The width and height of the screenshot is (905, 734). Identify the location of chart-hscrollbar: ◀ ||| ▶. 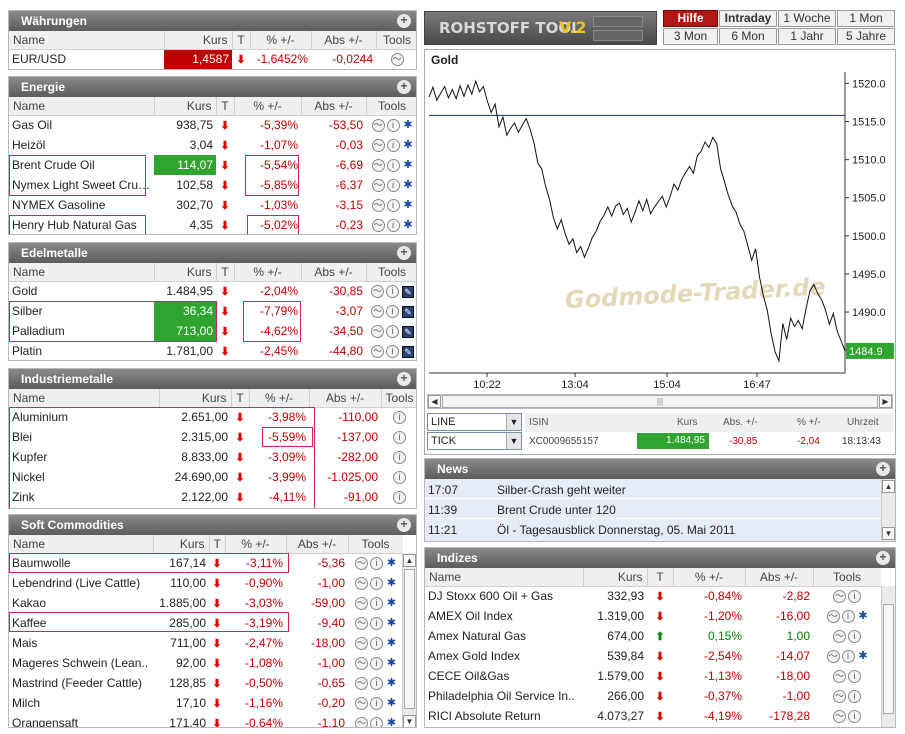
(660, 401).